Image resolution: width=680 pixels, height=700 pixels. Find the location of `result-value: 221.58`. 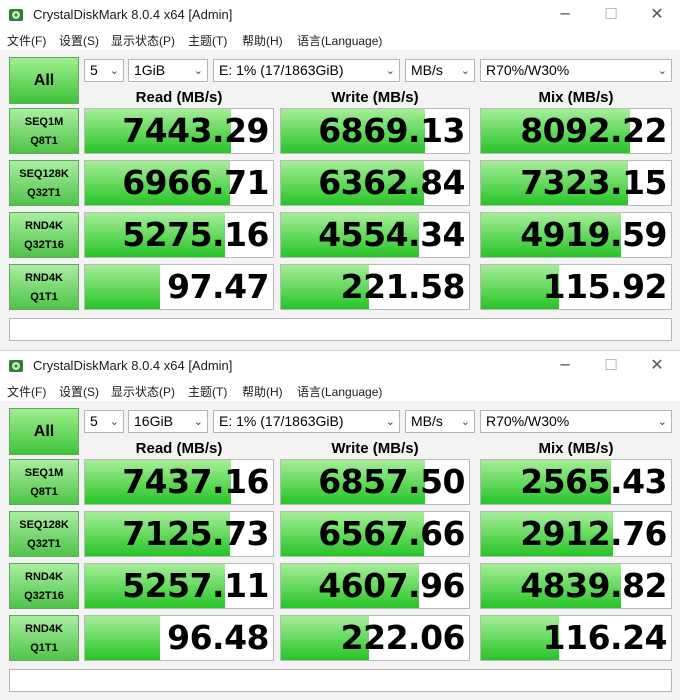

result-value: 221.58 is located at coordinates (403, 286).